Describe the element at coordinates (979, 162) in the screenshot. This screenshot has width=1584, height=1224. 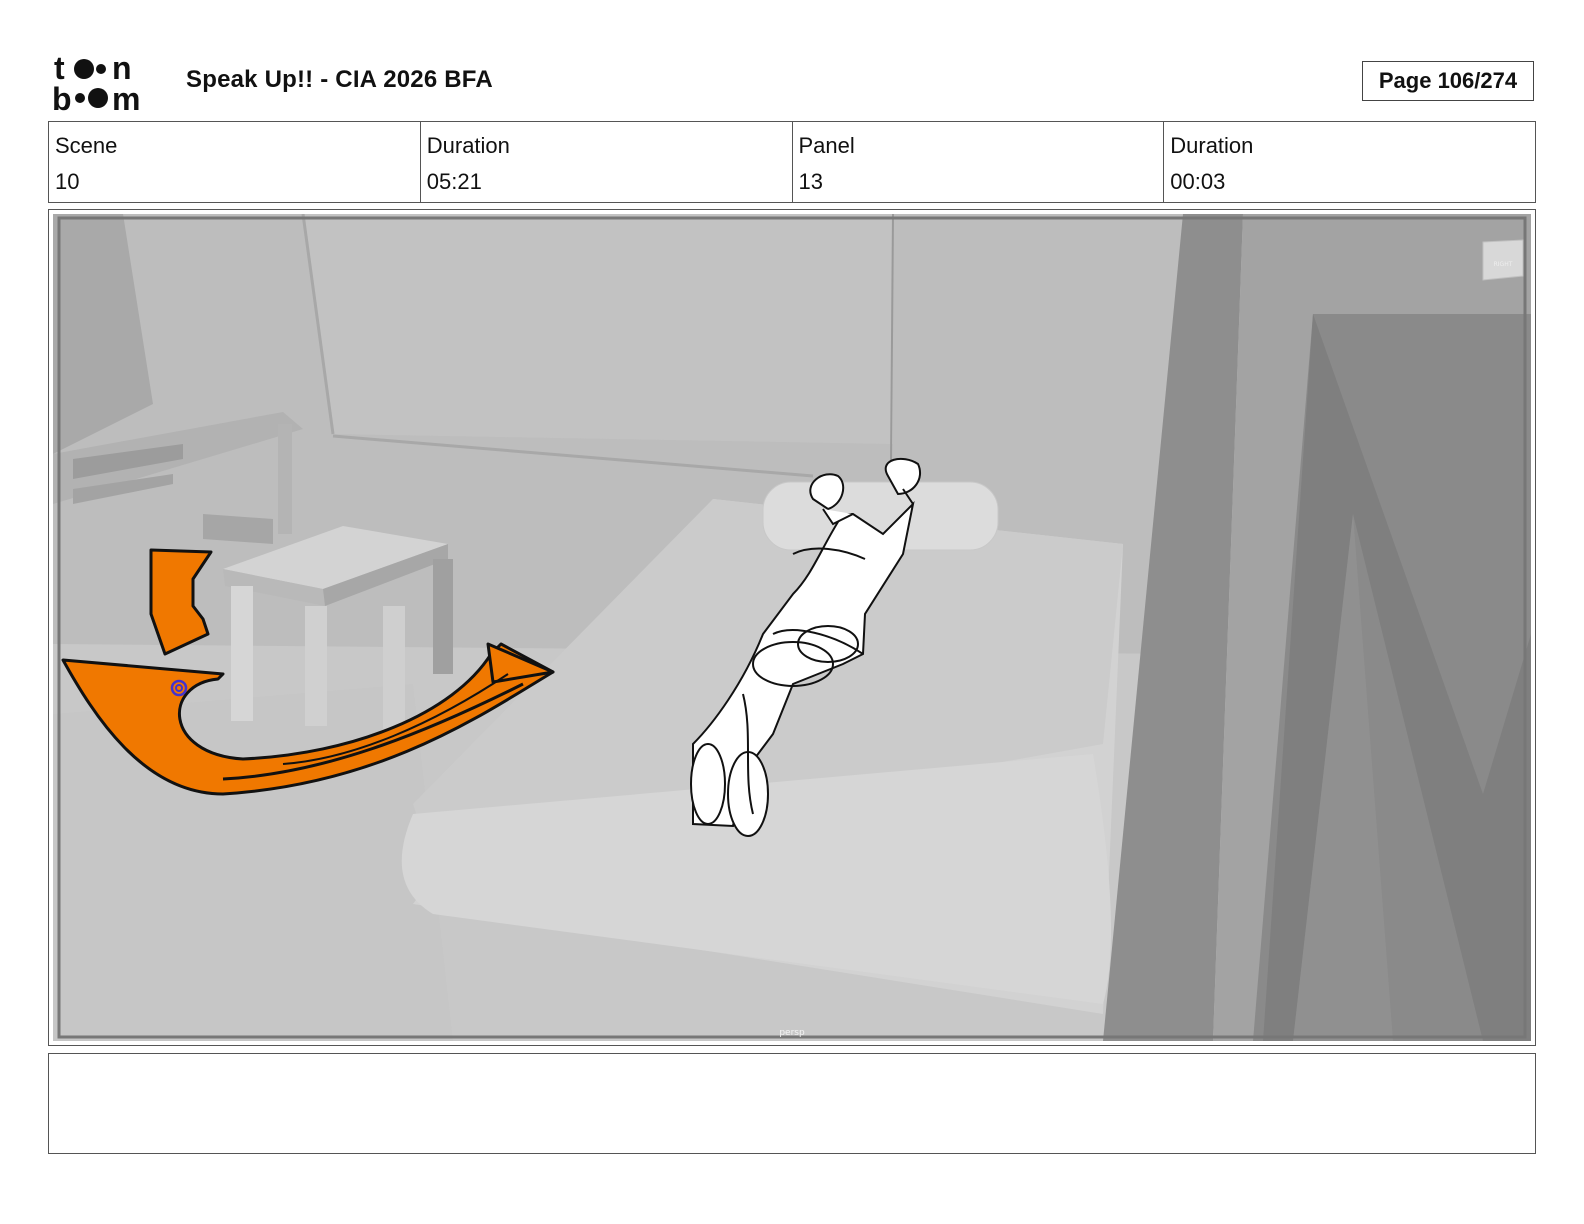
I see `panel-cell: Panel 13` at that location.